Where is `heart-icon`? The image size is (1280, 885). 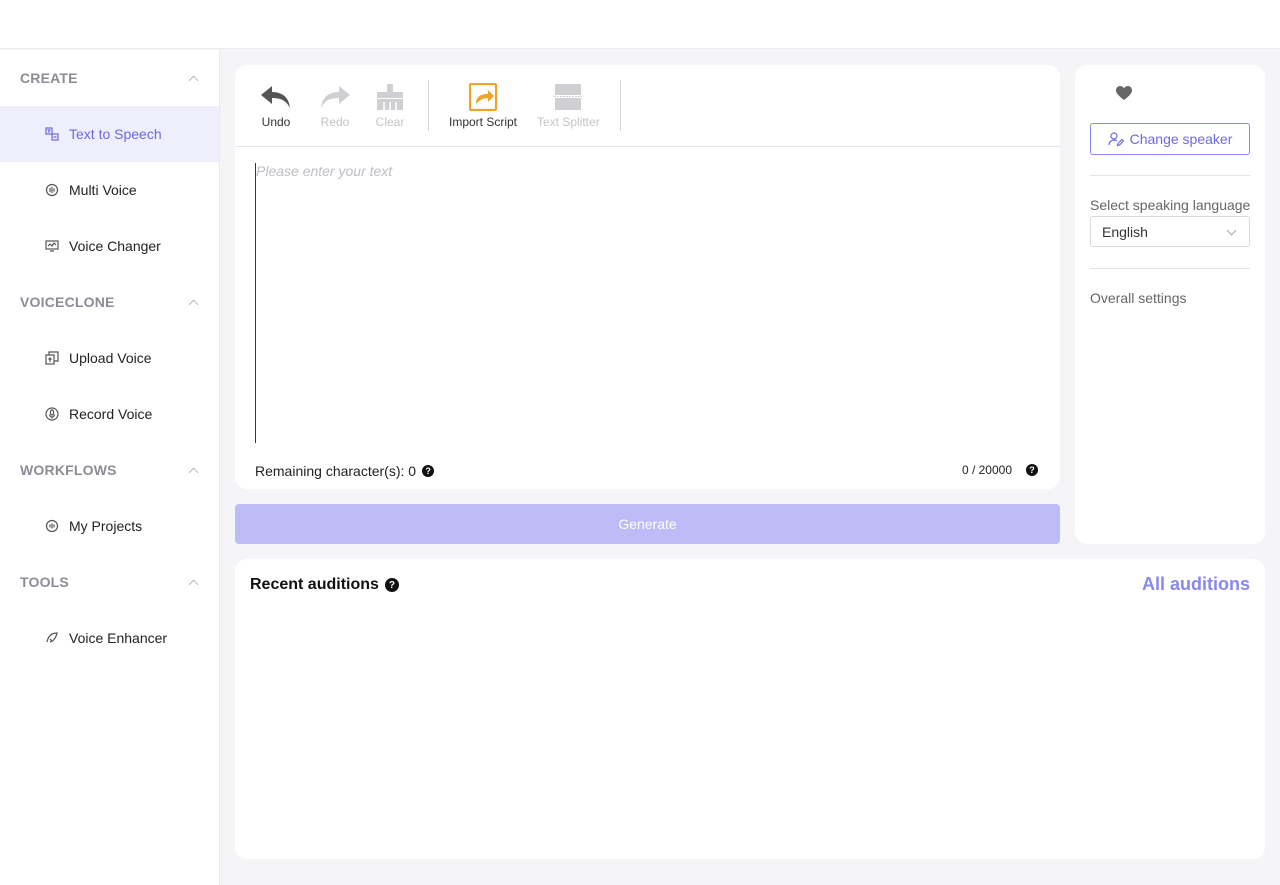
heart-icon is located at coordinates (1124, 95).